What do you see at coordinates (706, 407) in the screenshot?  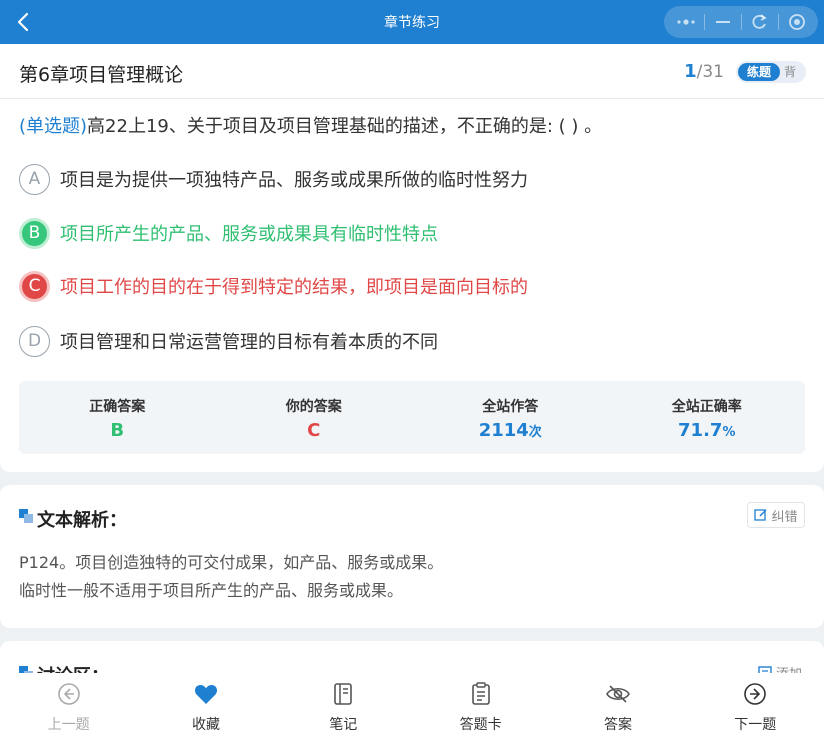 I see `stat-label: 全站正确率` at bounding box center [706, 407].